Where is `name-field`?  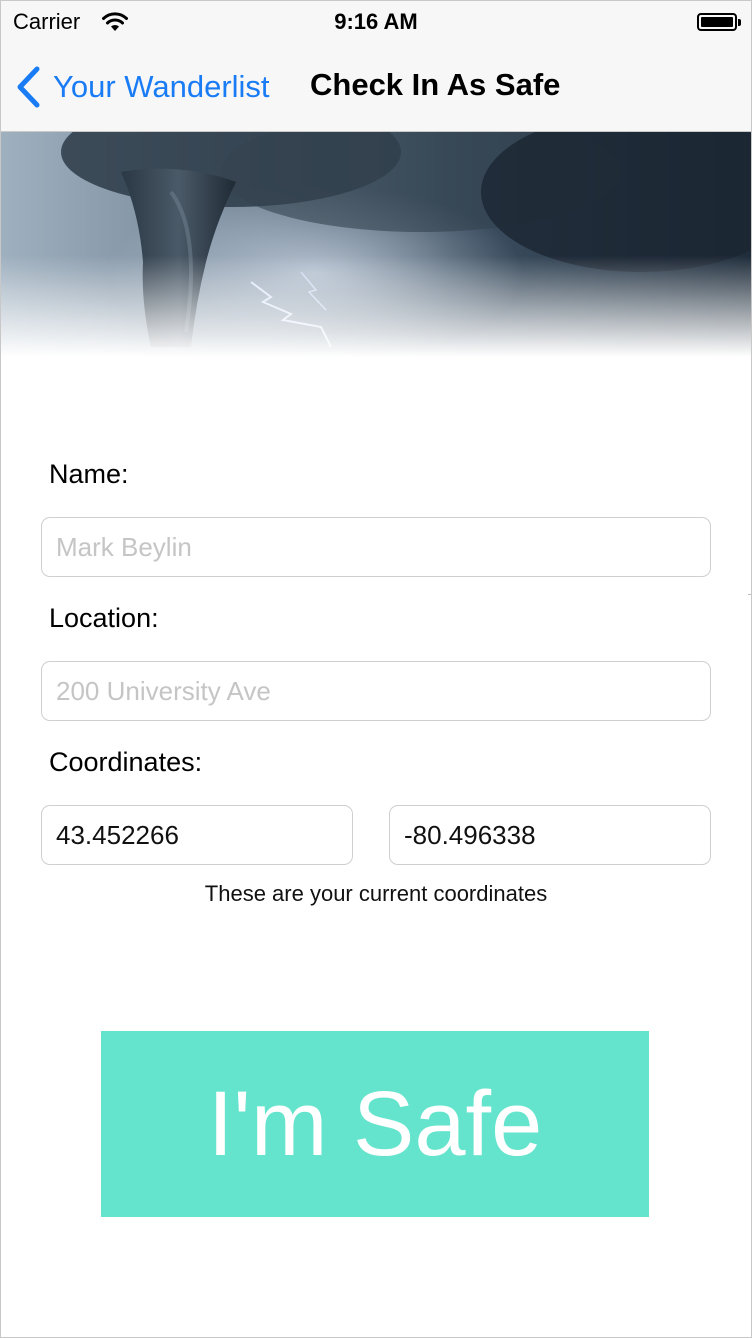 name-field is located at coordinates (376, 547).